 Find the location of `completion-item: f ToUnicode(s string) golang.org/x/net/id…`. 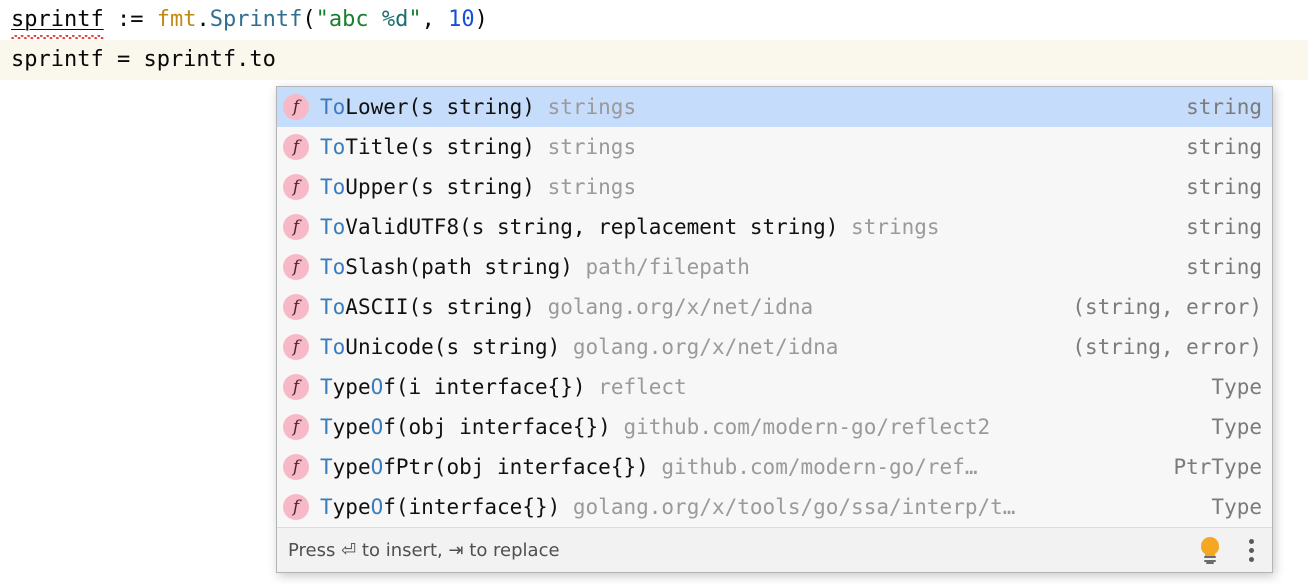

completion-item: f ToUnicode(s string) golang.org/x/net/id… is located at coordinates (774, 347).